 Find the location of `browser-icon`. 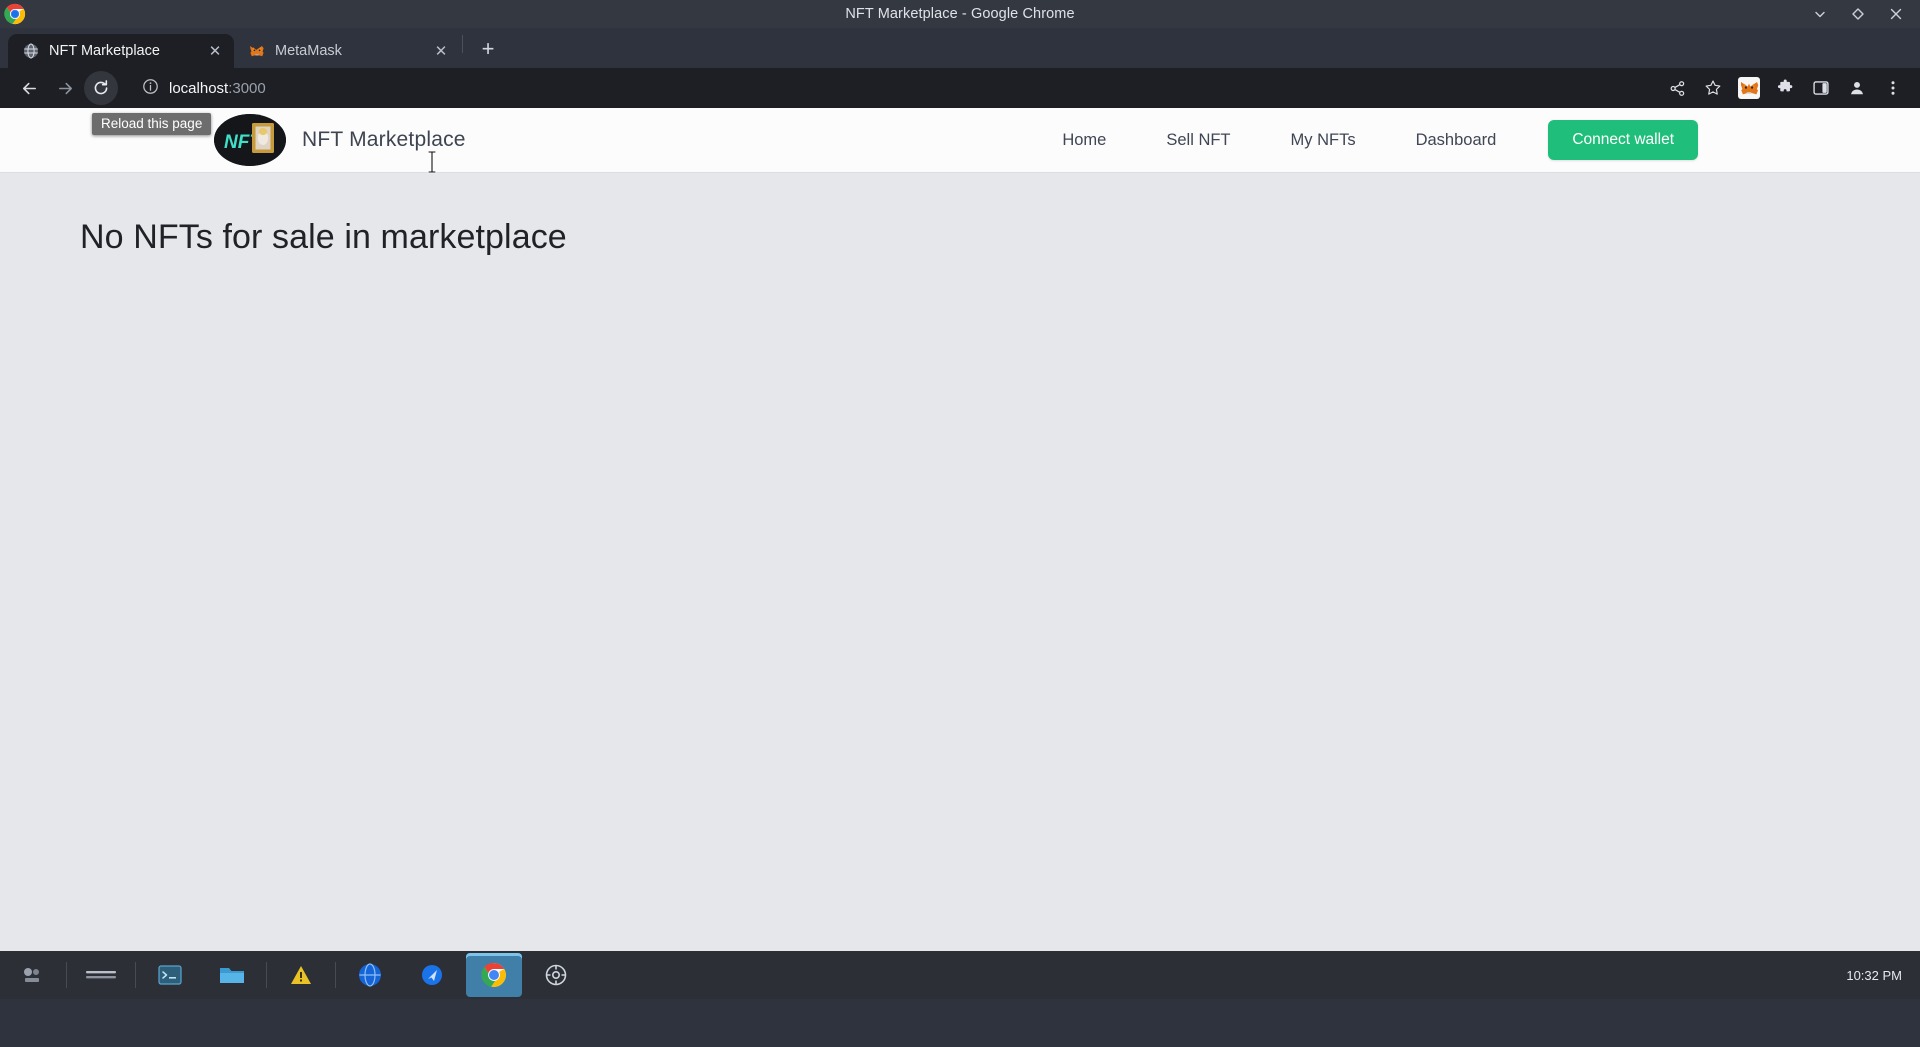

browser-icon is located at coordinates (370, 975).